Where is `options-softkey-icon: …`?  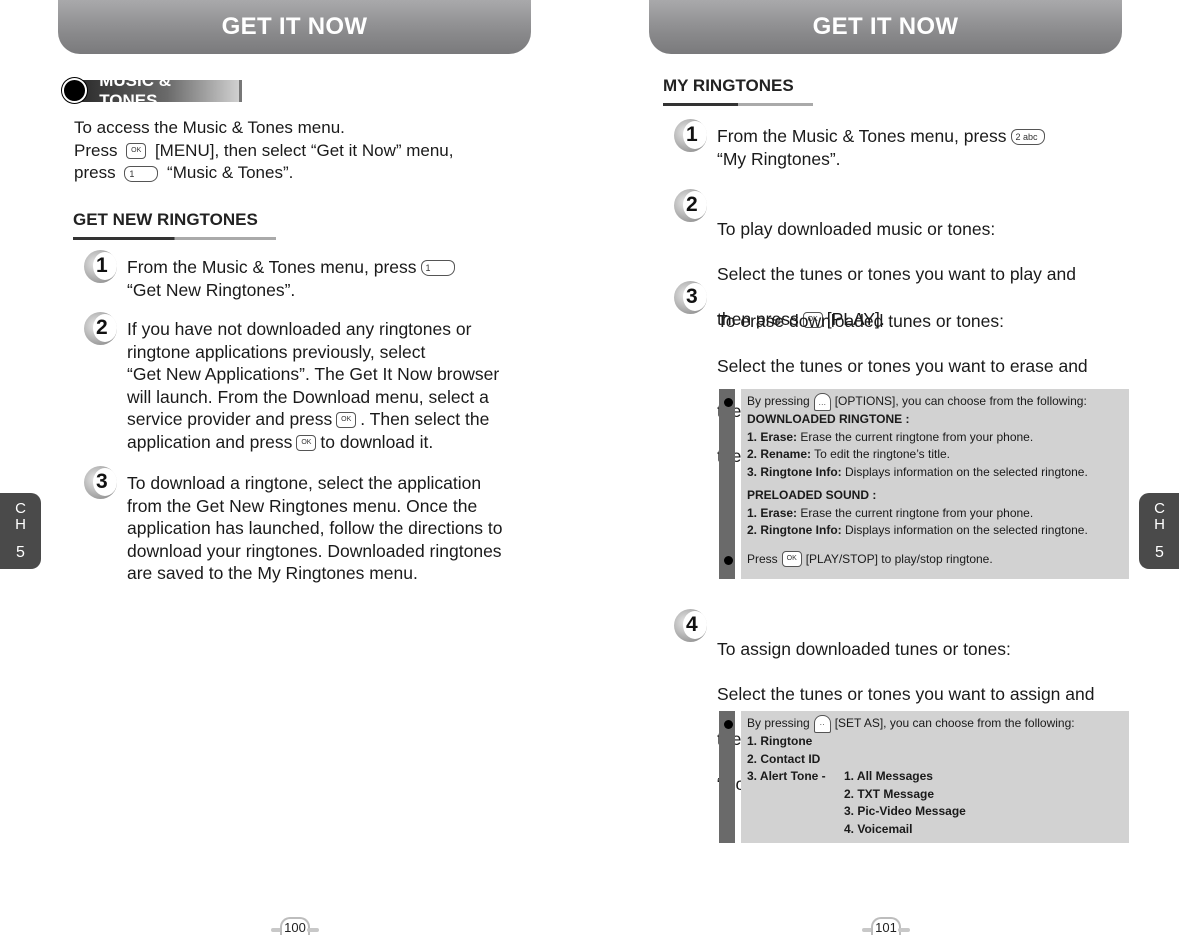 options-softkey-icon: … is located at coordinates (822, 402).